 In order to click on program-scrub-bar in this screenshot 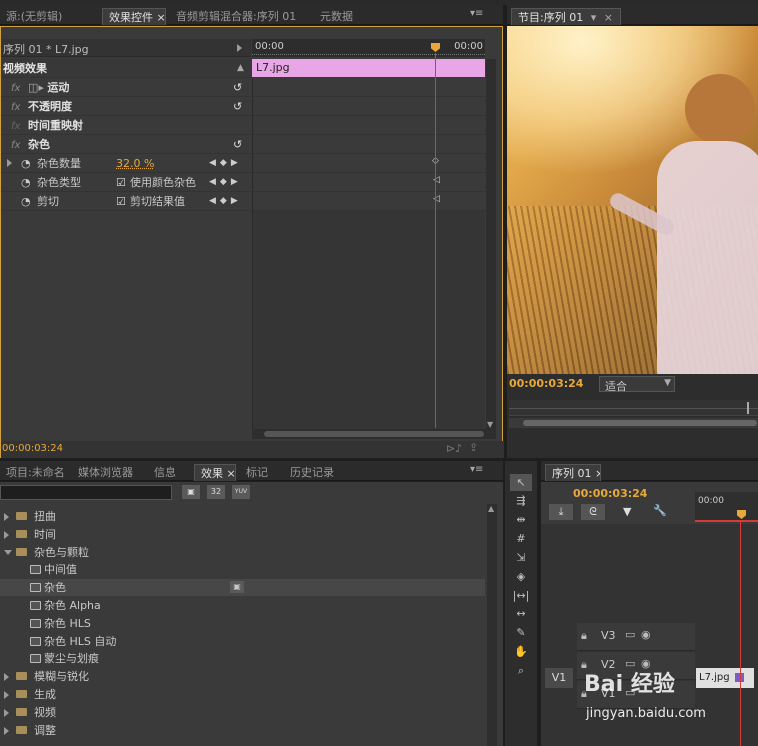, I will do `click(633, 408)`.